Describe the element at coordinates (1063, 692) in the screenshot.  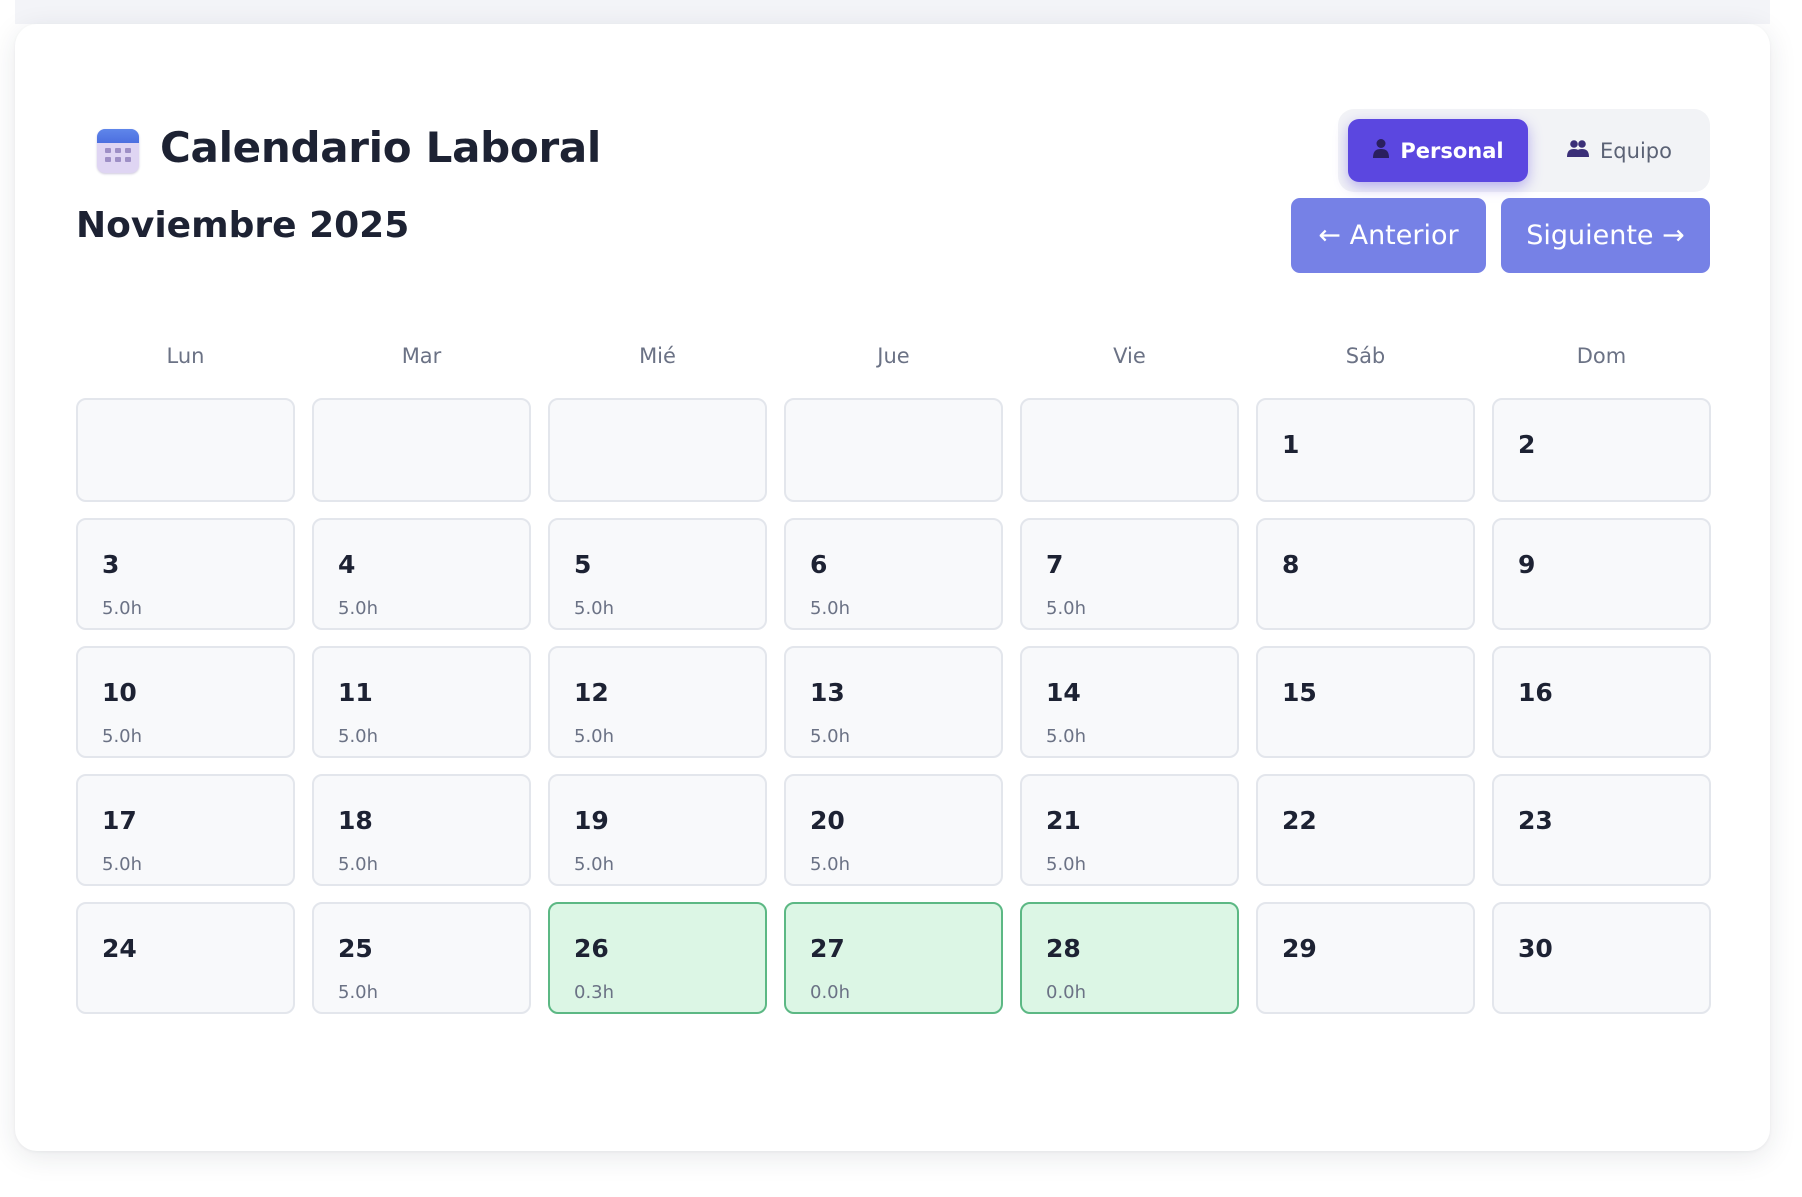
I see `day-number: 14` at that location.